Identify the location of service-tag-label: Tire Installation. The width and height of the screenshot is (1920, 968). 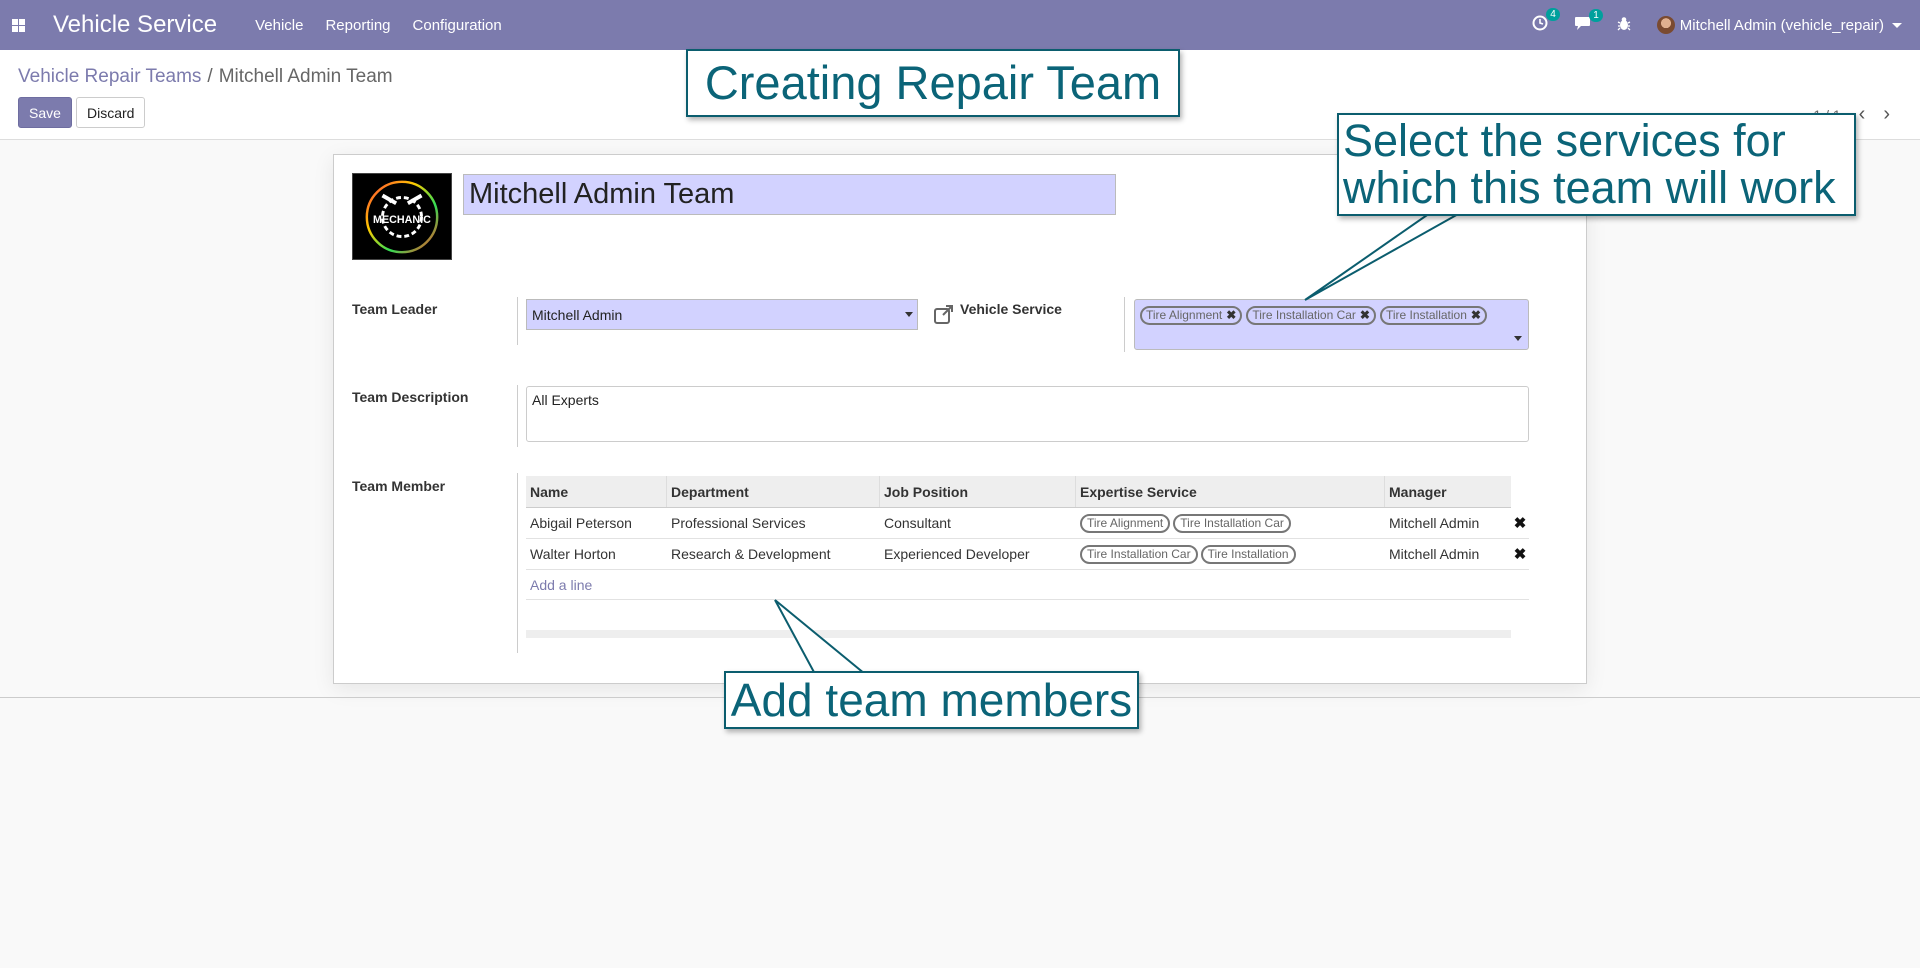
(1426, 315).